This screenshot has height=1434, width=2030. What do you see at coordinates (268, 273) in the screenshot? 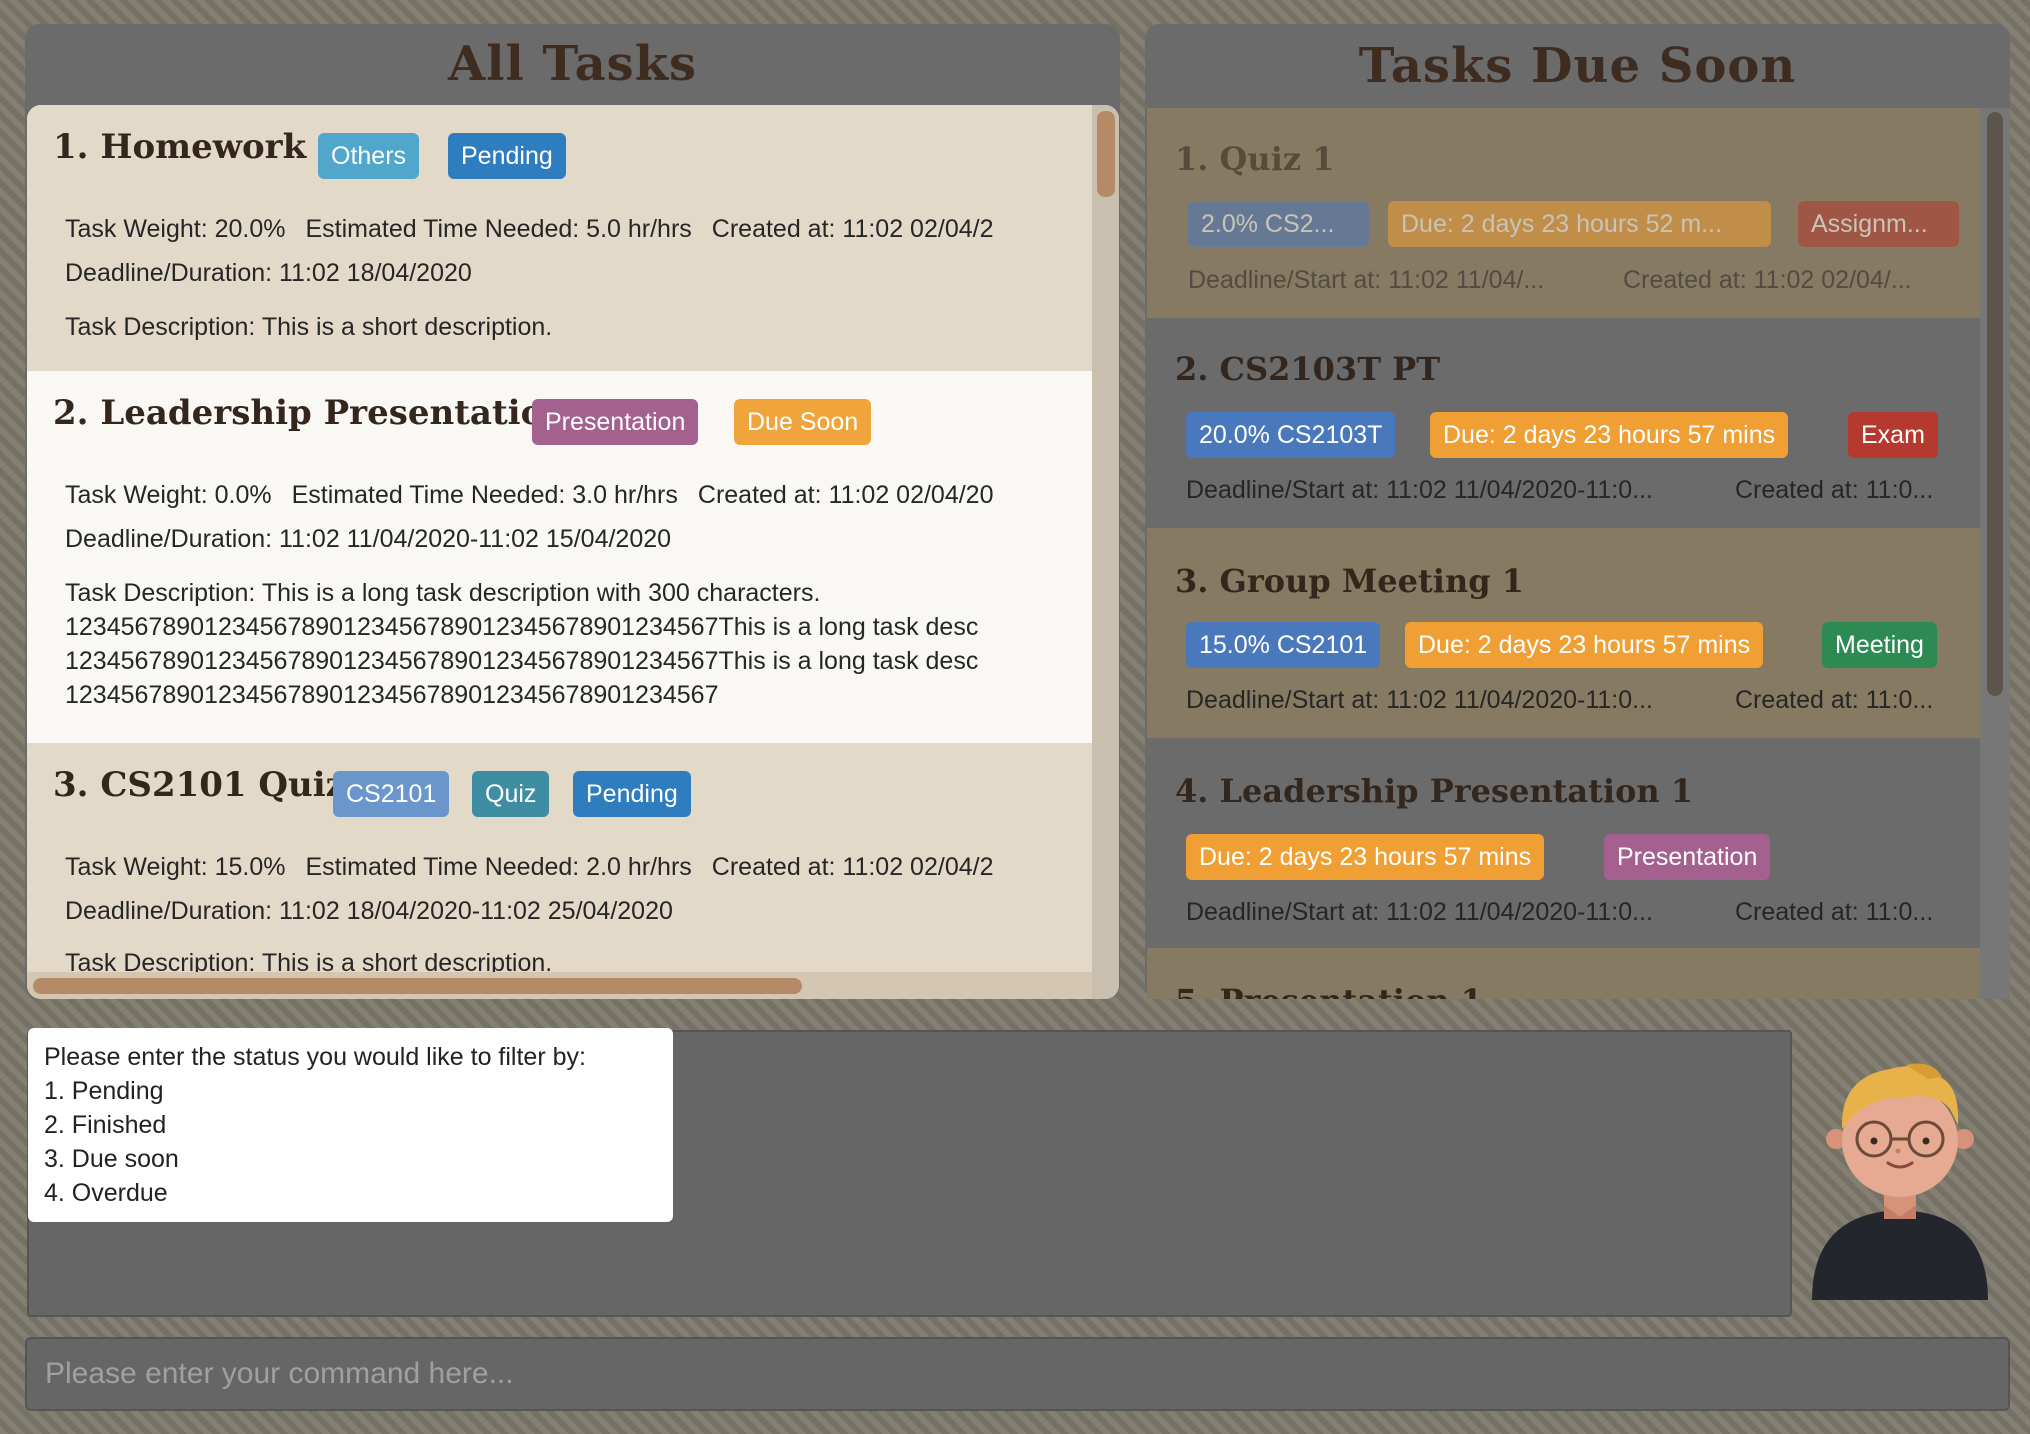
I see `task-deadline: Deadline/Duration: 11:02 18/04/2020` at bounding box center [268, 273].